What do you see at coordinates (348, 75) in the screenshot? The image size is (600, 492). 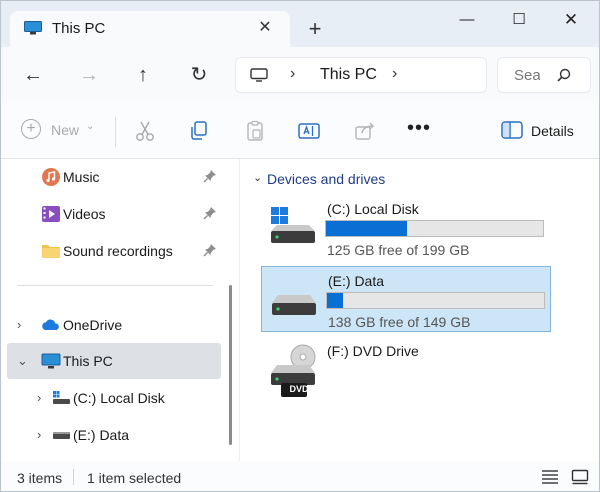 I see `breadcrumb-this-pc: This PC` at bounding box center [348, 75].